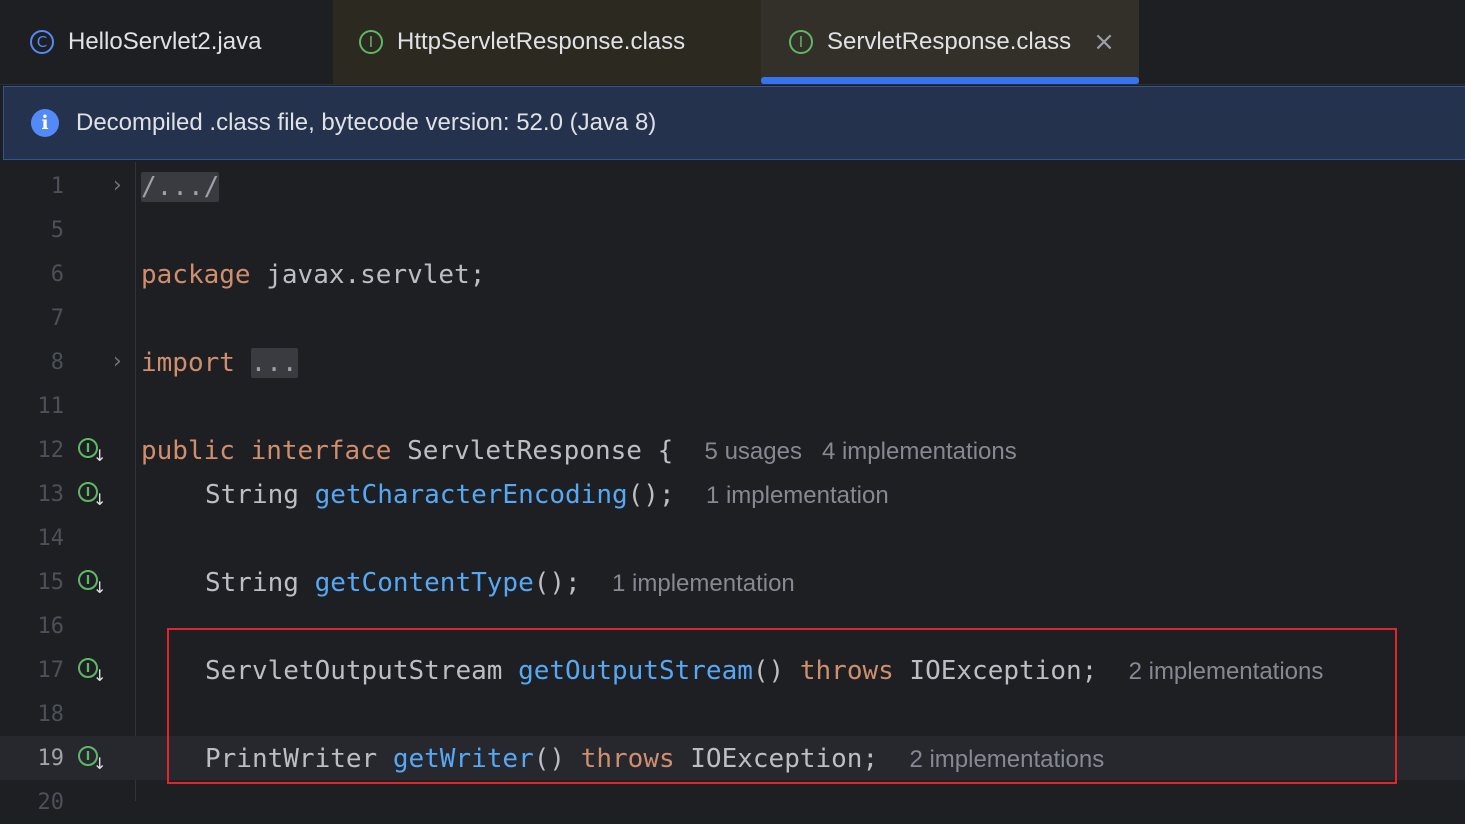  Describe the element at coordinates (732, 406) in the screenshot. I see `code-line: 11` at that location.